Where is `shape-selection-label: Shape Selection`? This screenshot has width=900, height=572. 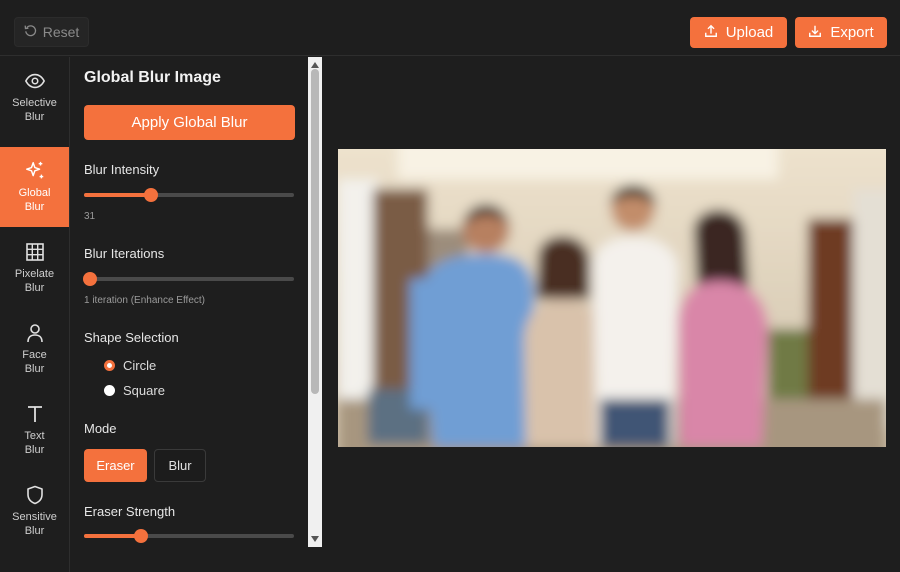 shape-selection-label: Shape Selection is located at coordinates (131, 337).